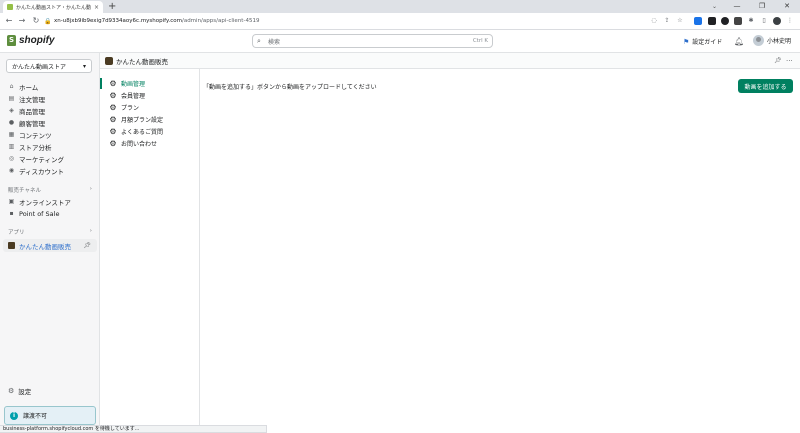  Describe the element at coordinates (50, 190) in the screenshot. I see `sales-channels-heading: 販売チャネル ›` at that location.